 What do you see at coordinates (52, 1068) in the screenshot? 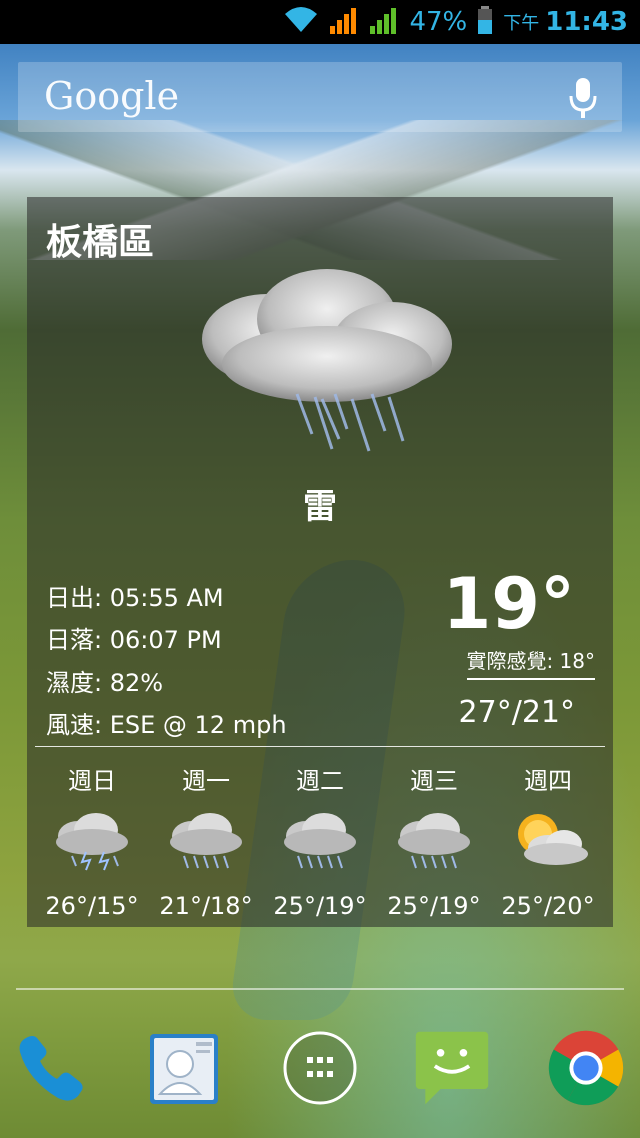
I see `phone-icon` at bounding box center [52, 1068].